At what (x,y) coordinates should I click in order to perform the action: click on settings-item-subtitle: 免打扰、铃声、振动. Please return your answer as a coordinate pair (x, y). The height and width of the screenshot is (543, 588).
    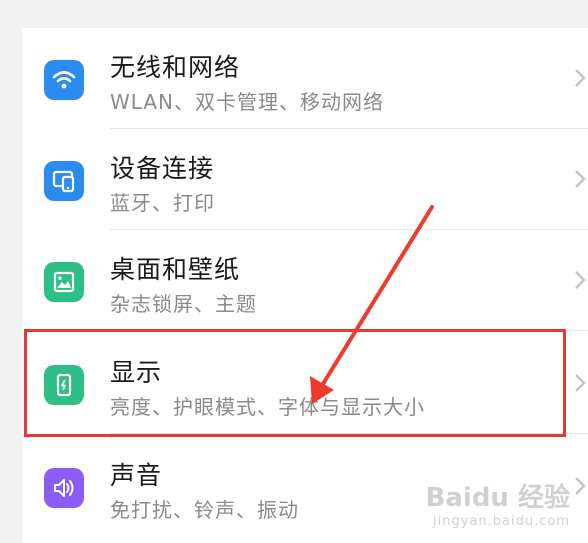
    Looking at the image, I should click on (204, 510).